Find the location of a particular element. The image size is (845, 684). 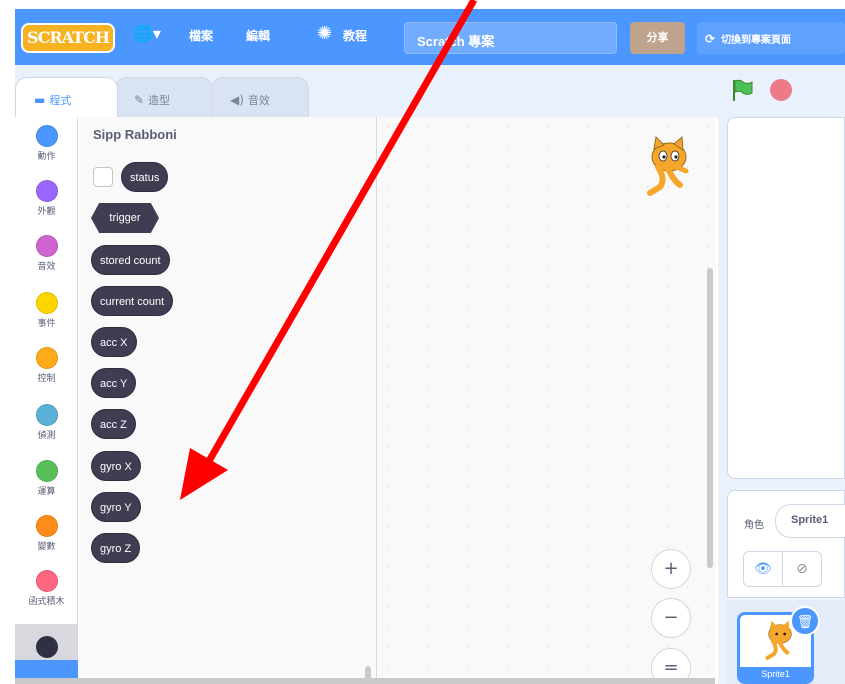

category-my-blocks: 函式積木 is located at coordinates (46, 588).